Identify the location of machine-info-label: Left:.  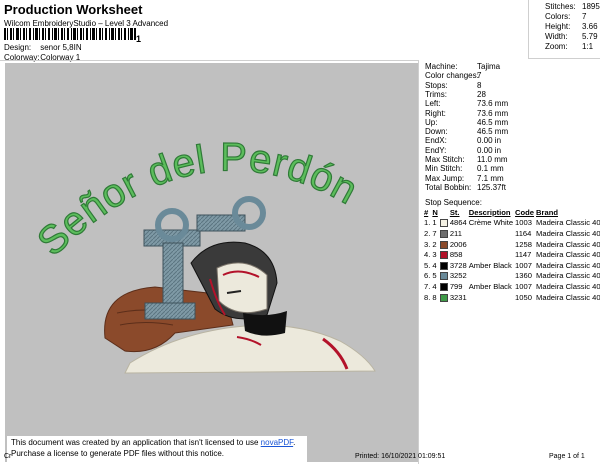
(433, 104).